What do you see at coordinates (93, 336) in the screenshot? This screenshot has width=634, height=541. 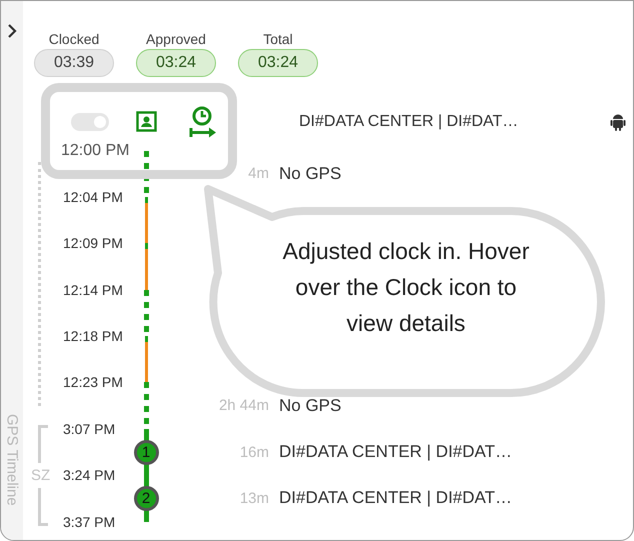 I see `time-label: 12:18 PM` at bounding box center [93, 336].